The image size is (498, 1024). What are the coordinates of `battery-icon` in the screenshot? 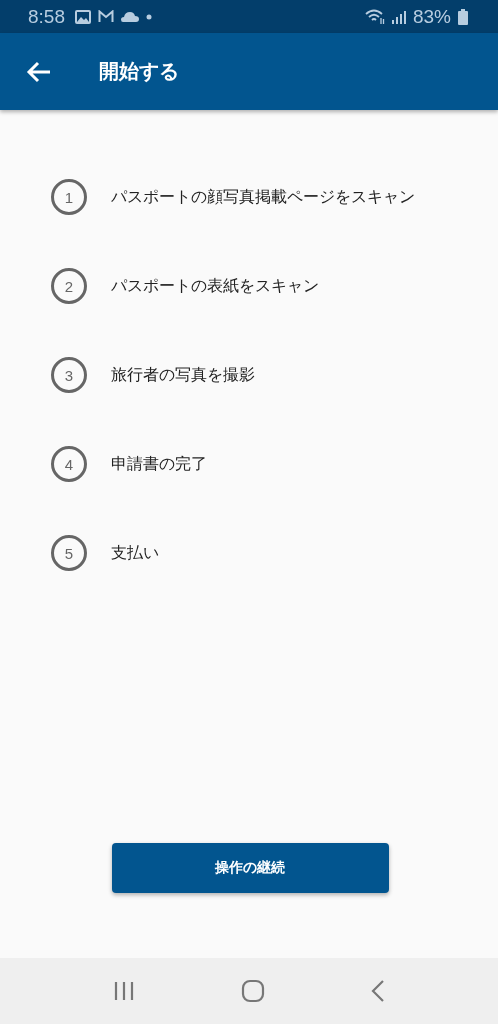 It's located at (463, 16).